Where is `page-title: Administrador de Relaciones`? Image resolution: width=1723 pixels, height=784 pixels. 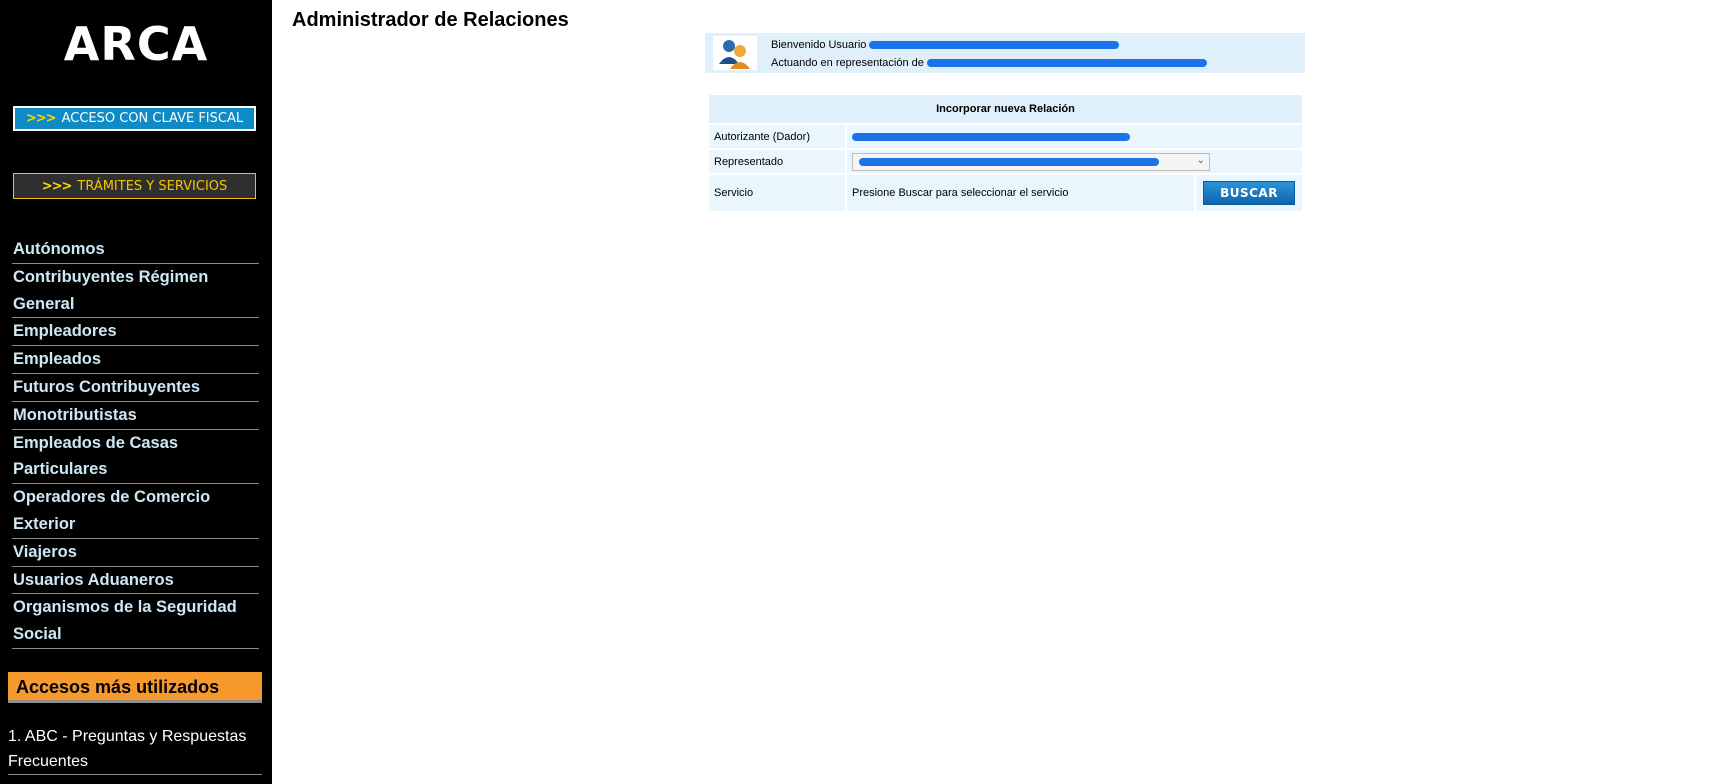 page-title: Administrador de Relaciones is located at coordinates (430, 20).